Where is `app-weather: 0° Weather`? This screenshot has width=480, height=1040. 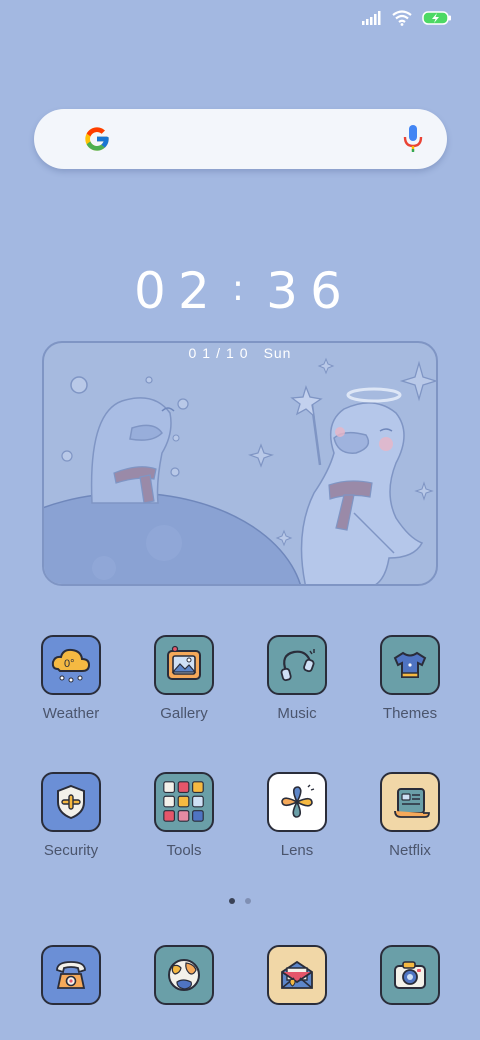 app-weather: 0° Weather is located at coordinates (71, 678).